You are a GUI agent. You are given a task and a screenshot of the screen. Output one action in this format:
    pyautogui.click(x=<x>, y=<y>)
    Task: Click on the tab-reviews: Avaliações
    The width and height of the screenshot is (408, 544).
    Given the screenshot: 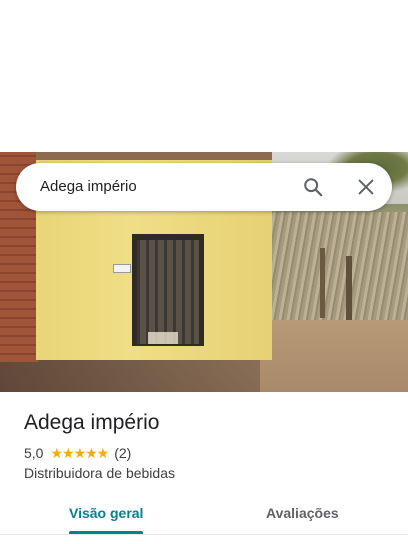 What is the action you would take?
    pyautogui.click(x=302, y=513)
    